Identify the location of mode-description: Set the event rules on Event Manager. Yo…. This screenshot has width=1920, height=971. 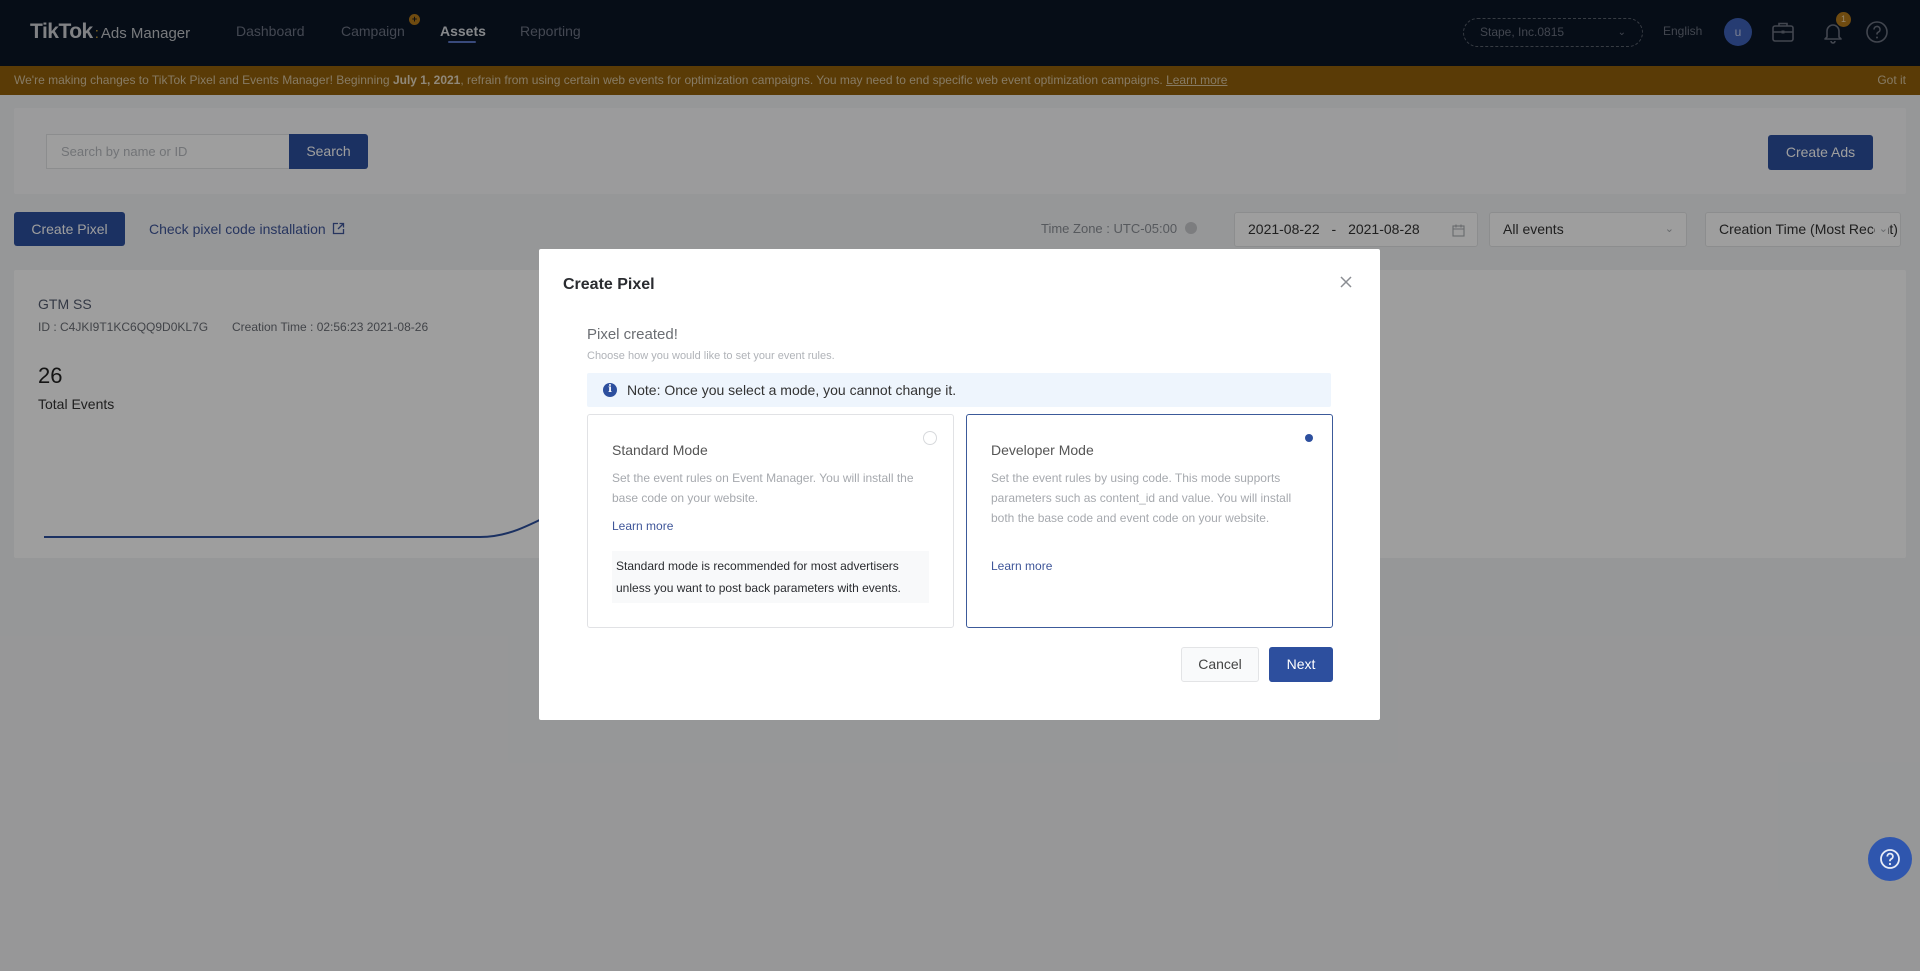
(763, 488).